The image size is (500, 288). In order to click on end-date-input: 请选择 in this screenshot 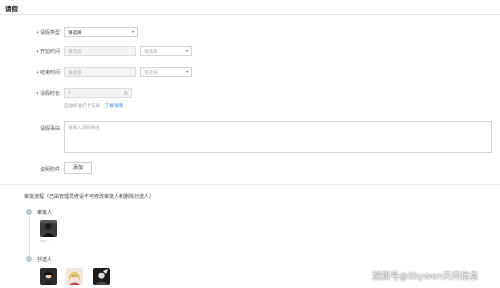, I will do `click(100, 72)`.